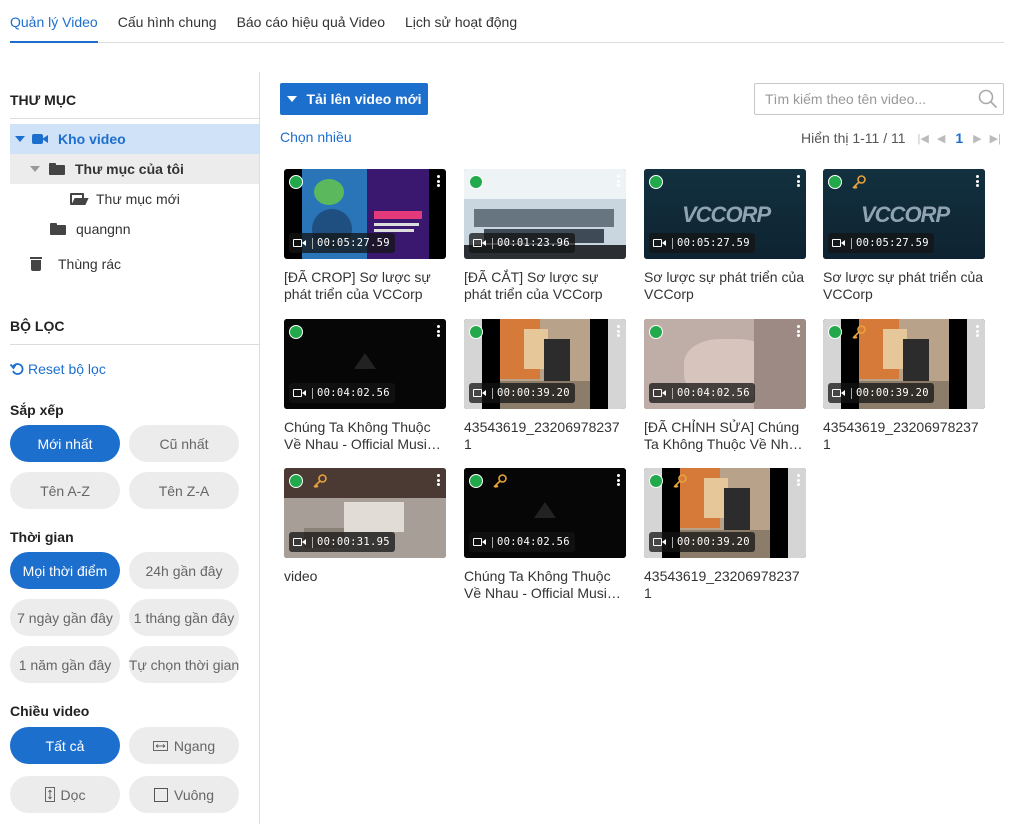 The width and height of the screenshot is (1018, 824). I want to click on orientation-all-button: Tất cả, so click(65, 745).